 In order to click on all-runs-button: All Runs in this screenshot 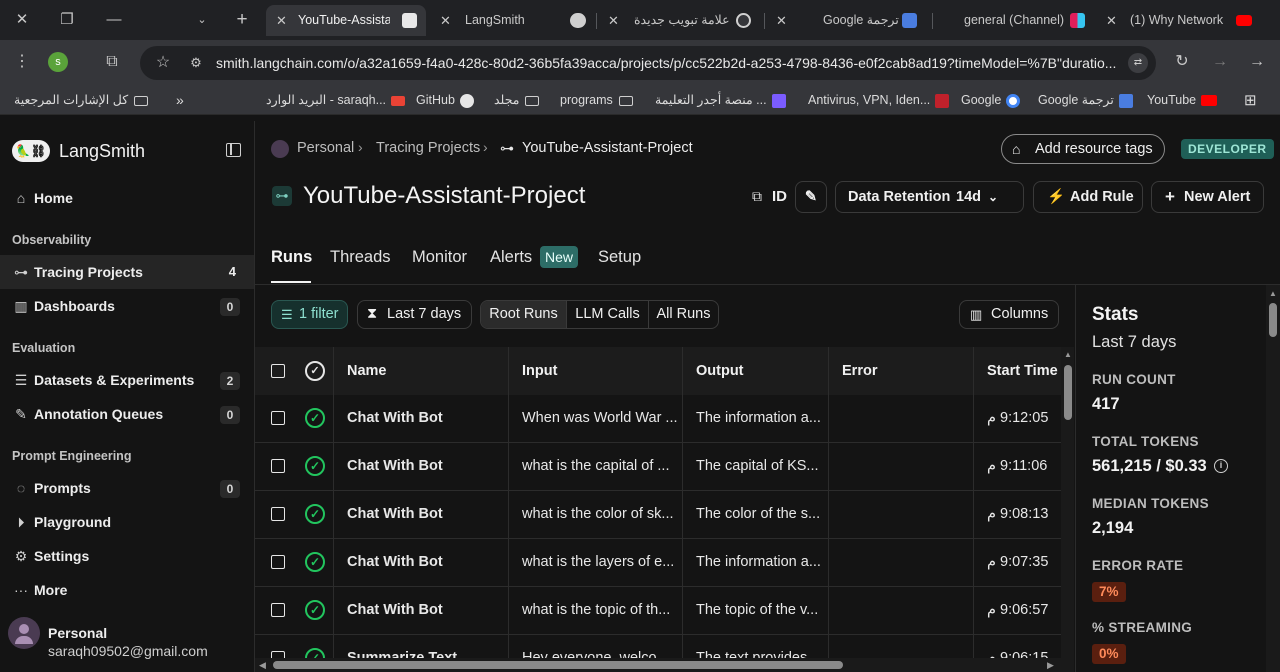, I will do `click(683, 314)`.